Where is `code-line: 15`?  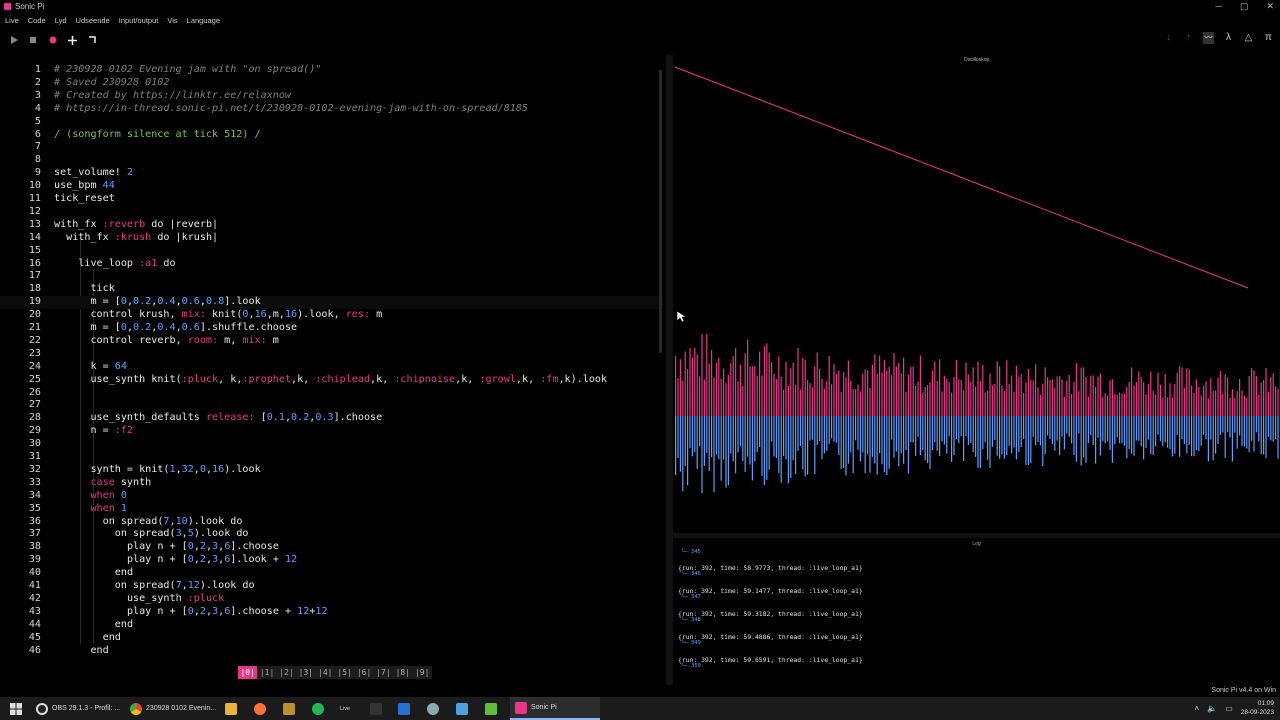 code-line: 15 is located at coordinates (331, 251).